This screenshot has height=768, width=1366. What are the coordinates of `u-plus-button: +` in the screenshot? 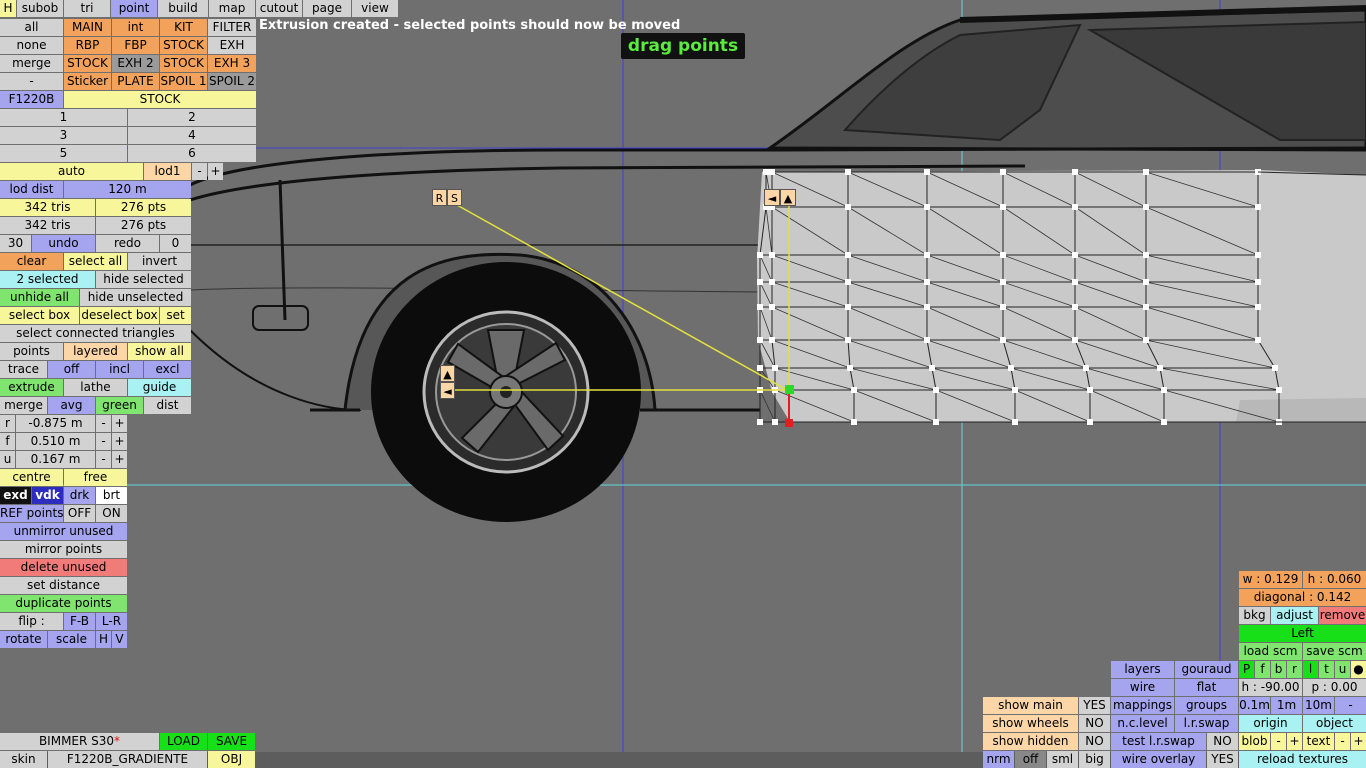 It's located at (119, 459).